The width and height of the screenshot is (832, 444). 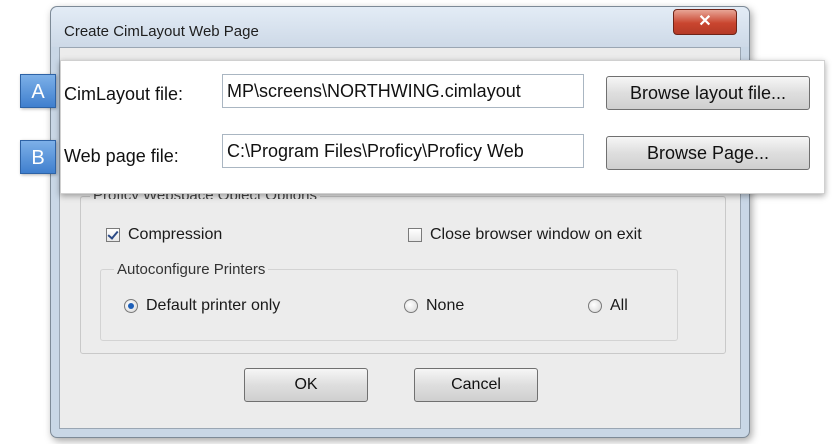 What do you see at coordinates (411, 306) in the screenshot?
I see `none-radio` at bounding box center [411, 306].